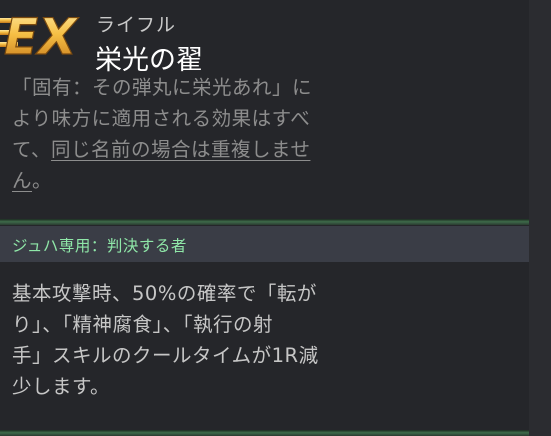 The height and width of the screenshot is (436, 551). I want to click on description-fragment: て、, so click(32, 149).